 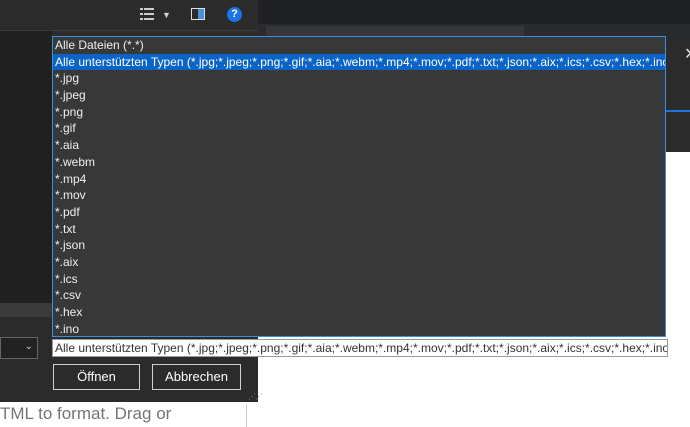 I want to click on dropdown-option: *.gif, so click(x=359, y=128).